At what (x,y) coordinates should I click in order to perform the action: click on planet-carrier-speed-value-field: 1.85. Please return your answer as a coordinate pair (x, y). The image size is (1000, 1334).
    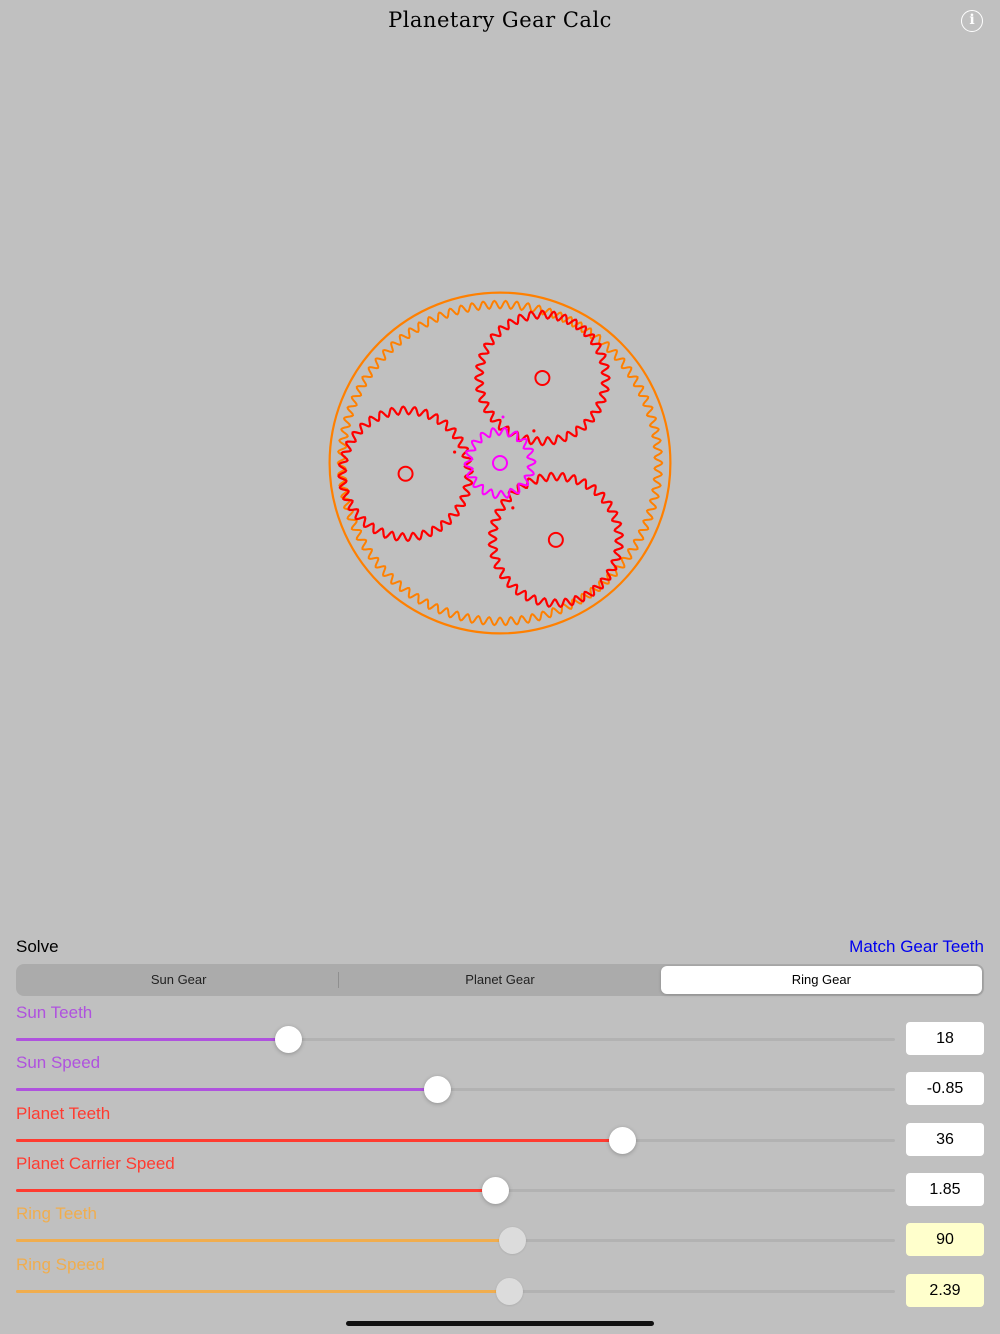
    Looking at the image, I should click on (945, 1189).